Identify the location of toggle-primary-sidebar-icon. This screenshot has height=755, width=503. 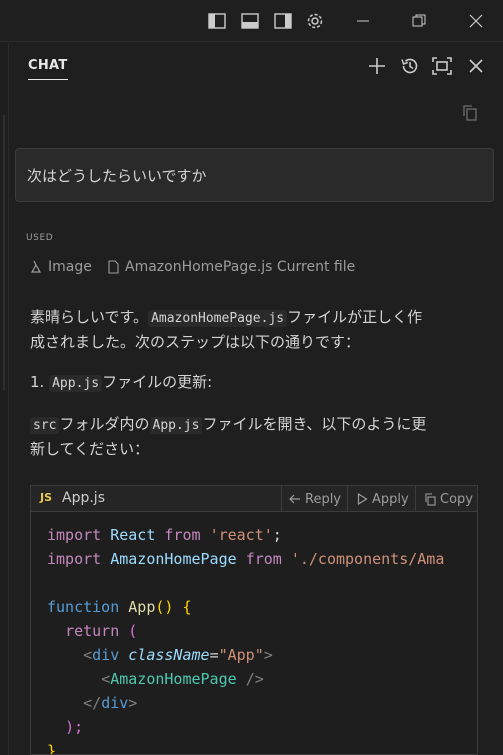
(217, 21).